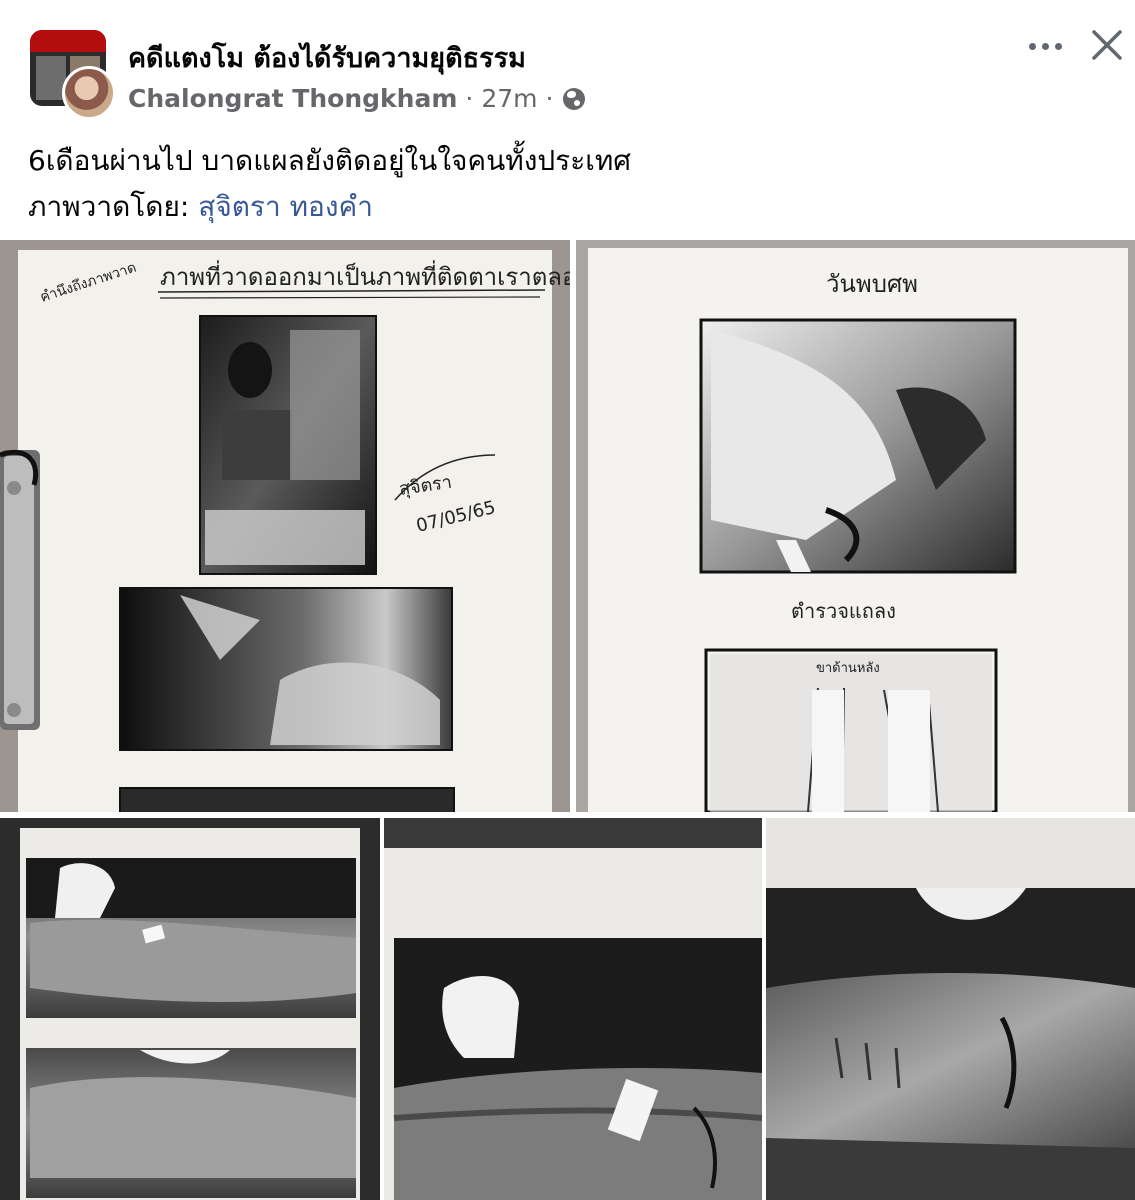 The image size is (1135, 1200). Describe the element at coordinates (292, 98) in the screenshot. I see `author-name-link: Chalongrat Thongkham` at that location.